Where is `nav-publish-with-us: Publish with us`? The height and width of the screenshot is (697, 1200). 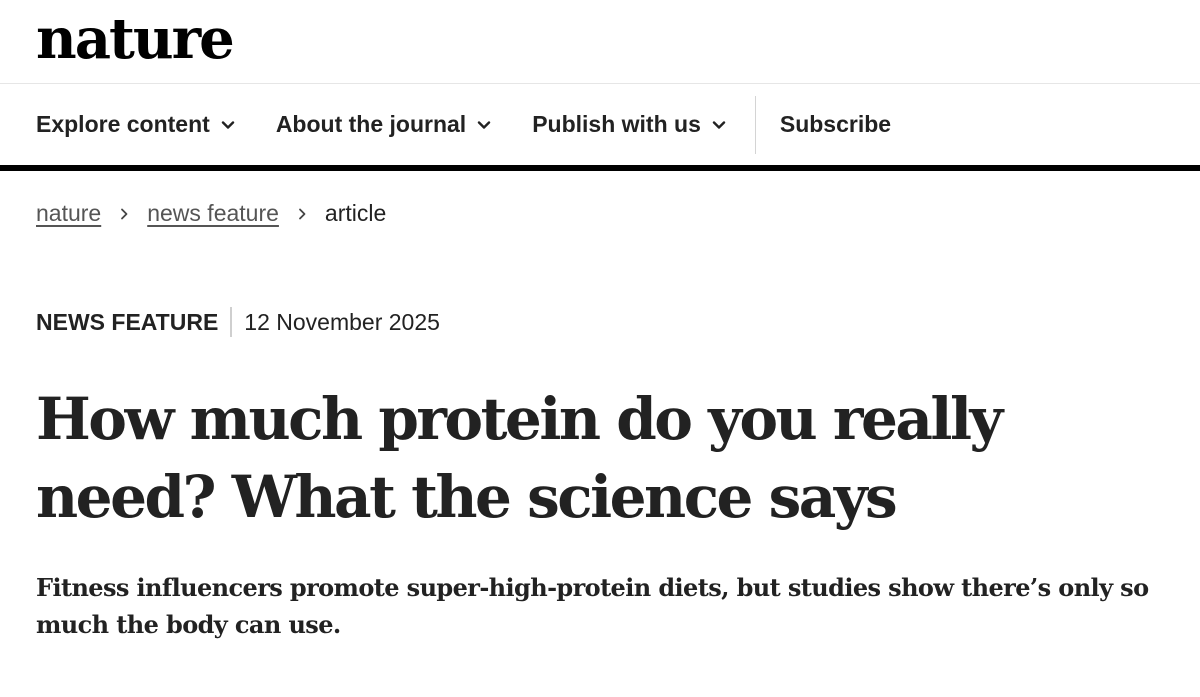
nav-publish-with-us: Publish with us is located at coordinates (629, 124).